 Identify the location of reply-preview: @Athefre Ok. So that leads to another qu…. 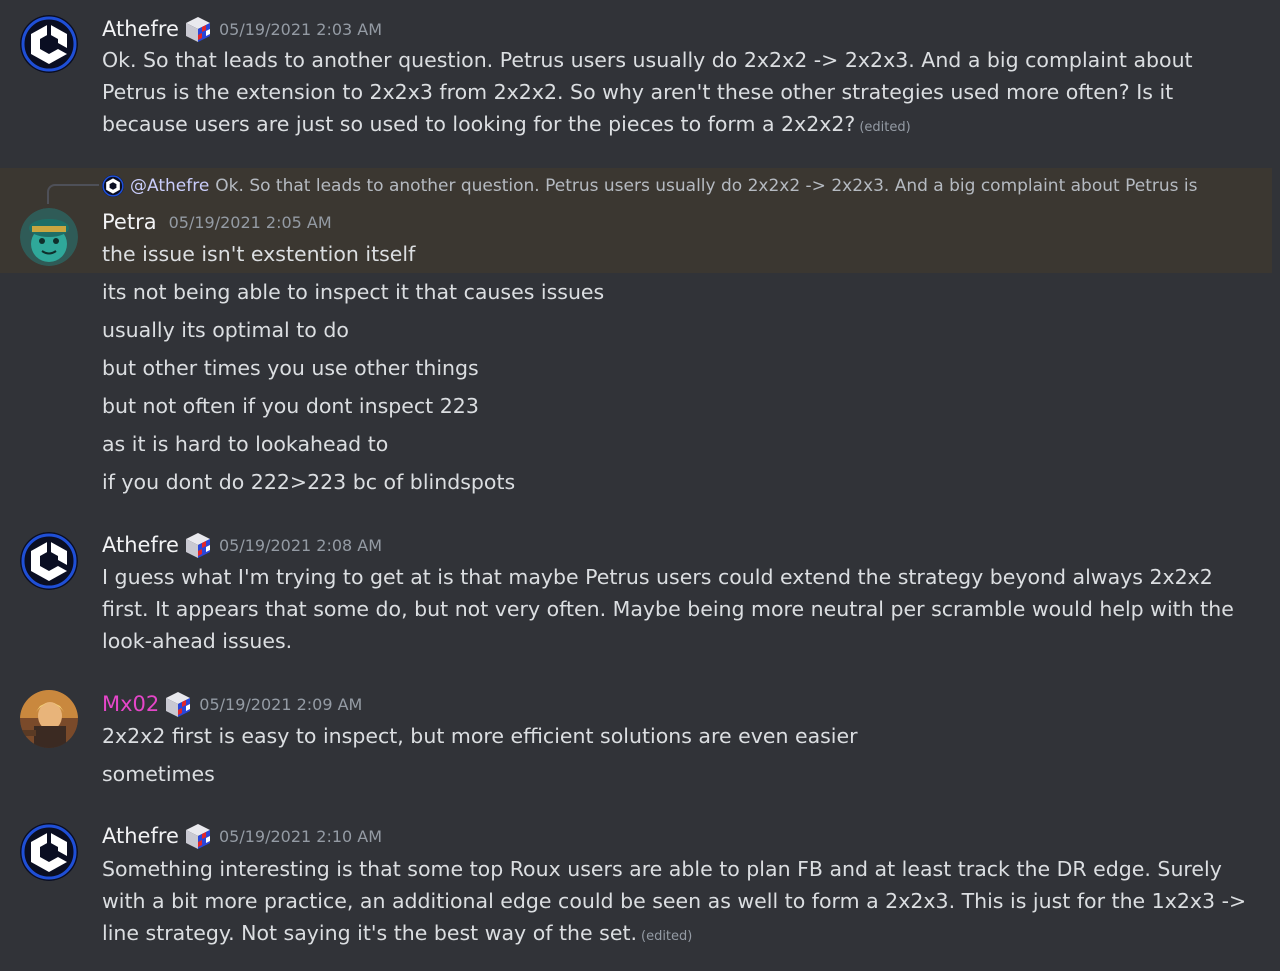
(652, 186).